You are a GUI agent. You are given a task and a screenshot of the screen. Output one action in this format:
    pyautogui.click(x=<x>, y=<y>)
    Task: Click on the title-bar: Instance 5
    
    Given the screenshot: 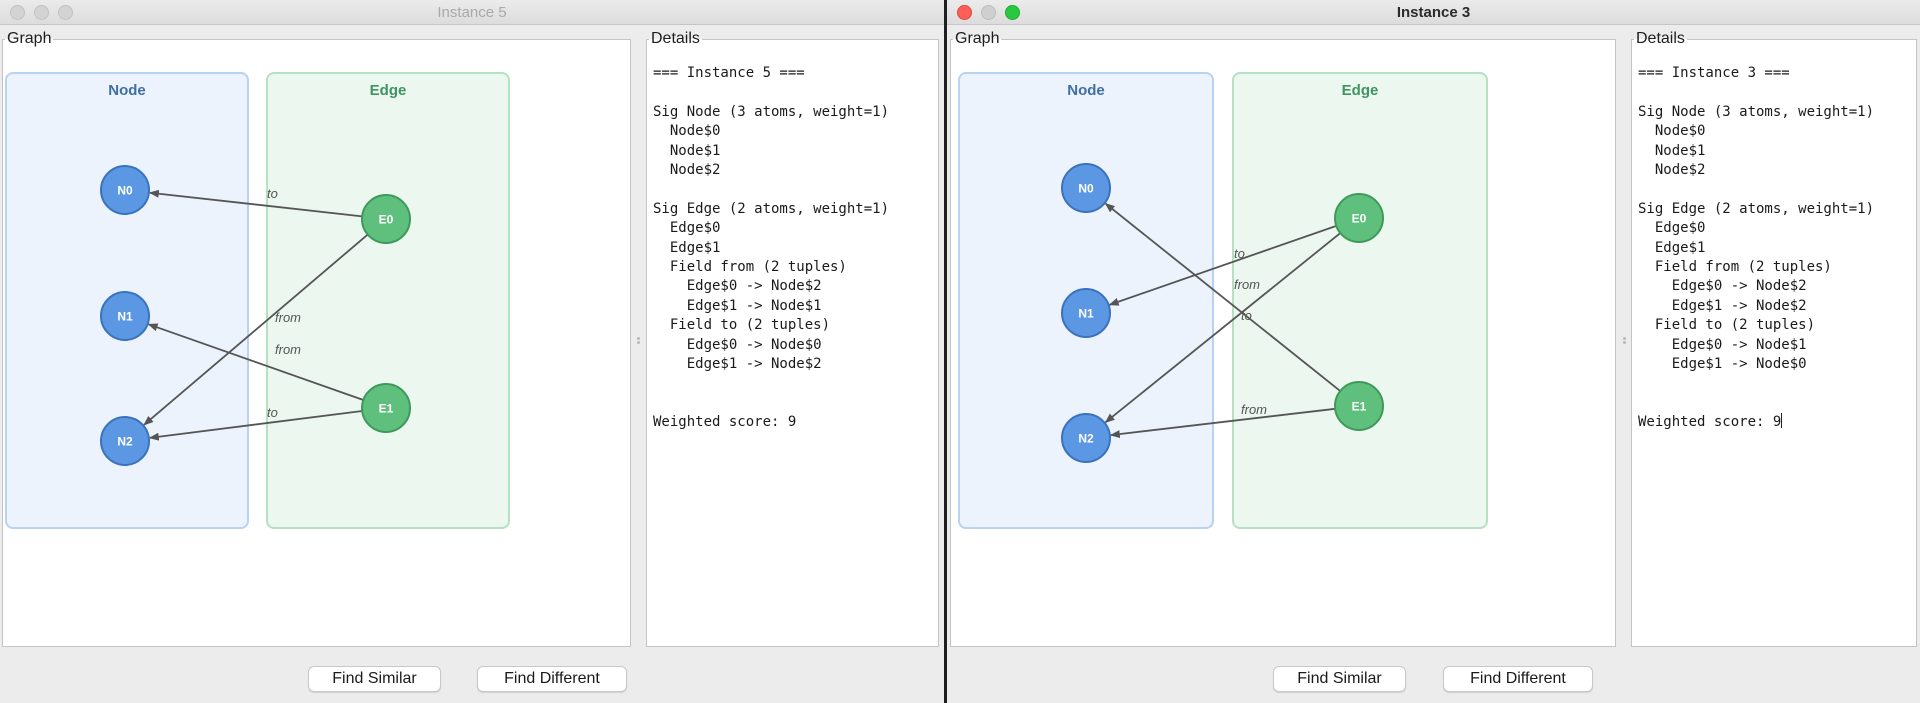 What is the action you would take?
    pyautogui.click(x=472, y=12)
    